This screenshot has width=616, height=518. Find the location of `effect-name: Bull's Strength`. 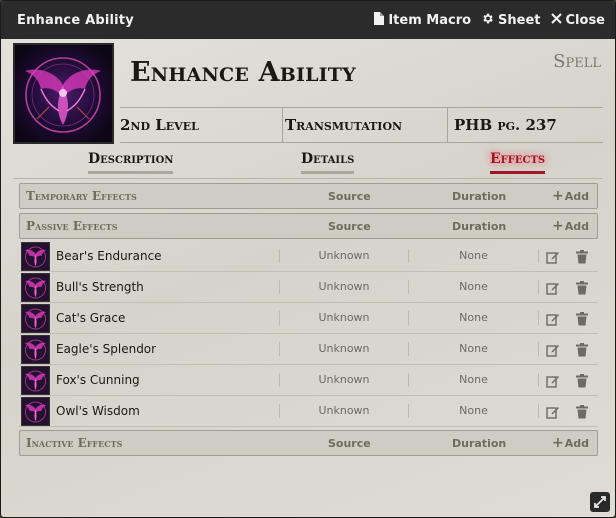

effect-name: Bull's Strength is located at coordinates (100, 287).